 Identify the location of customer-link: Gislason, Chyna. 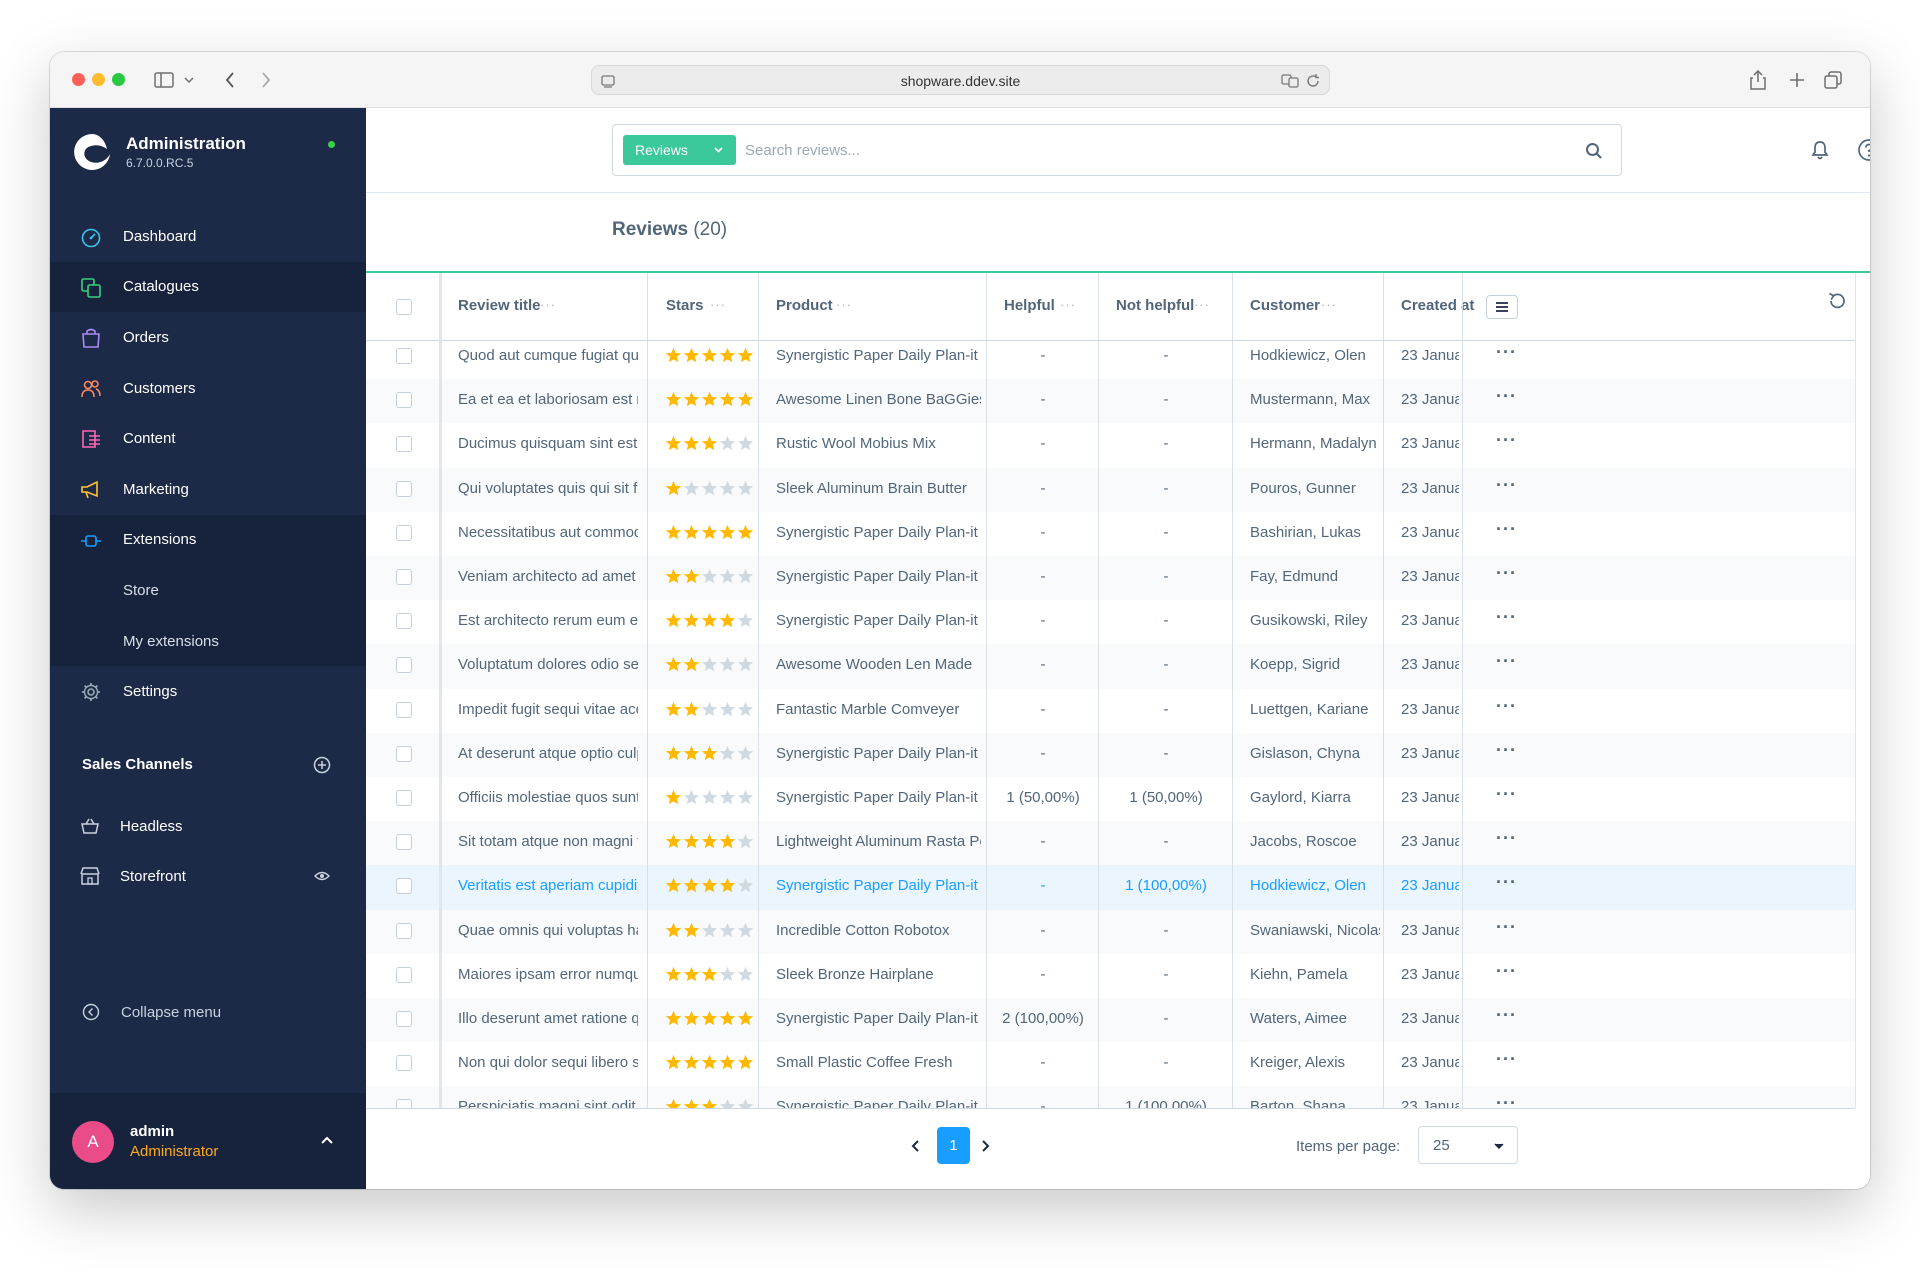
(1315, 753).